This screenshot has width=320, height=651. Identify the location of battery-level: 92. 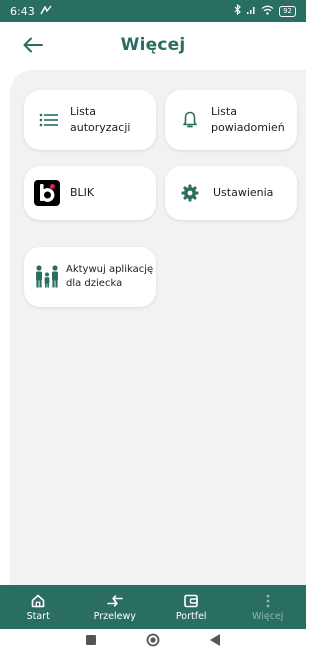
(287, 10).